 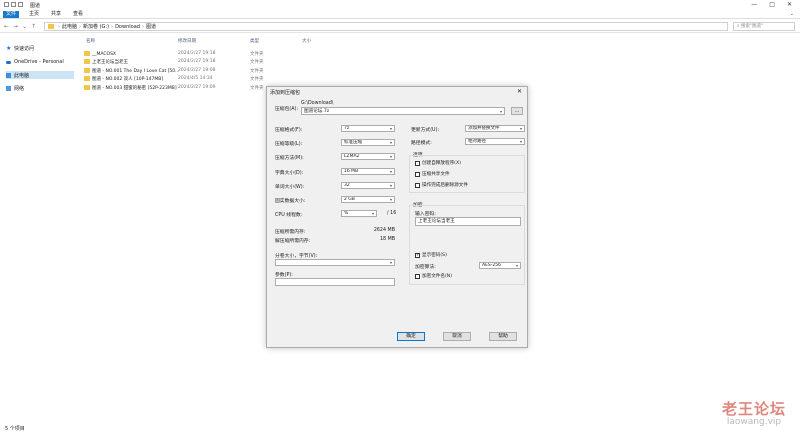 I want to click on path-mode-select: 相对路径 ▾, so click(x=495, y=141).